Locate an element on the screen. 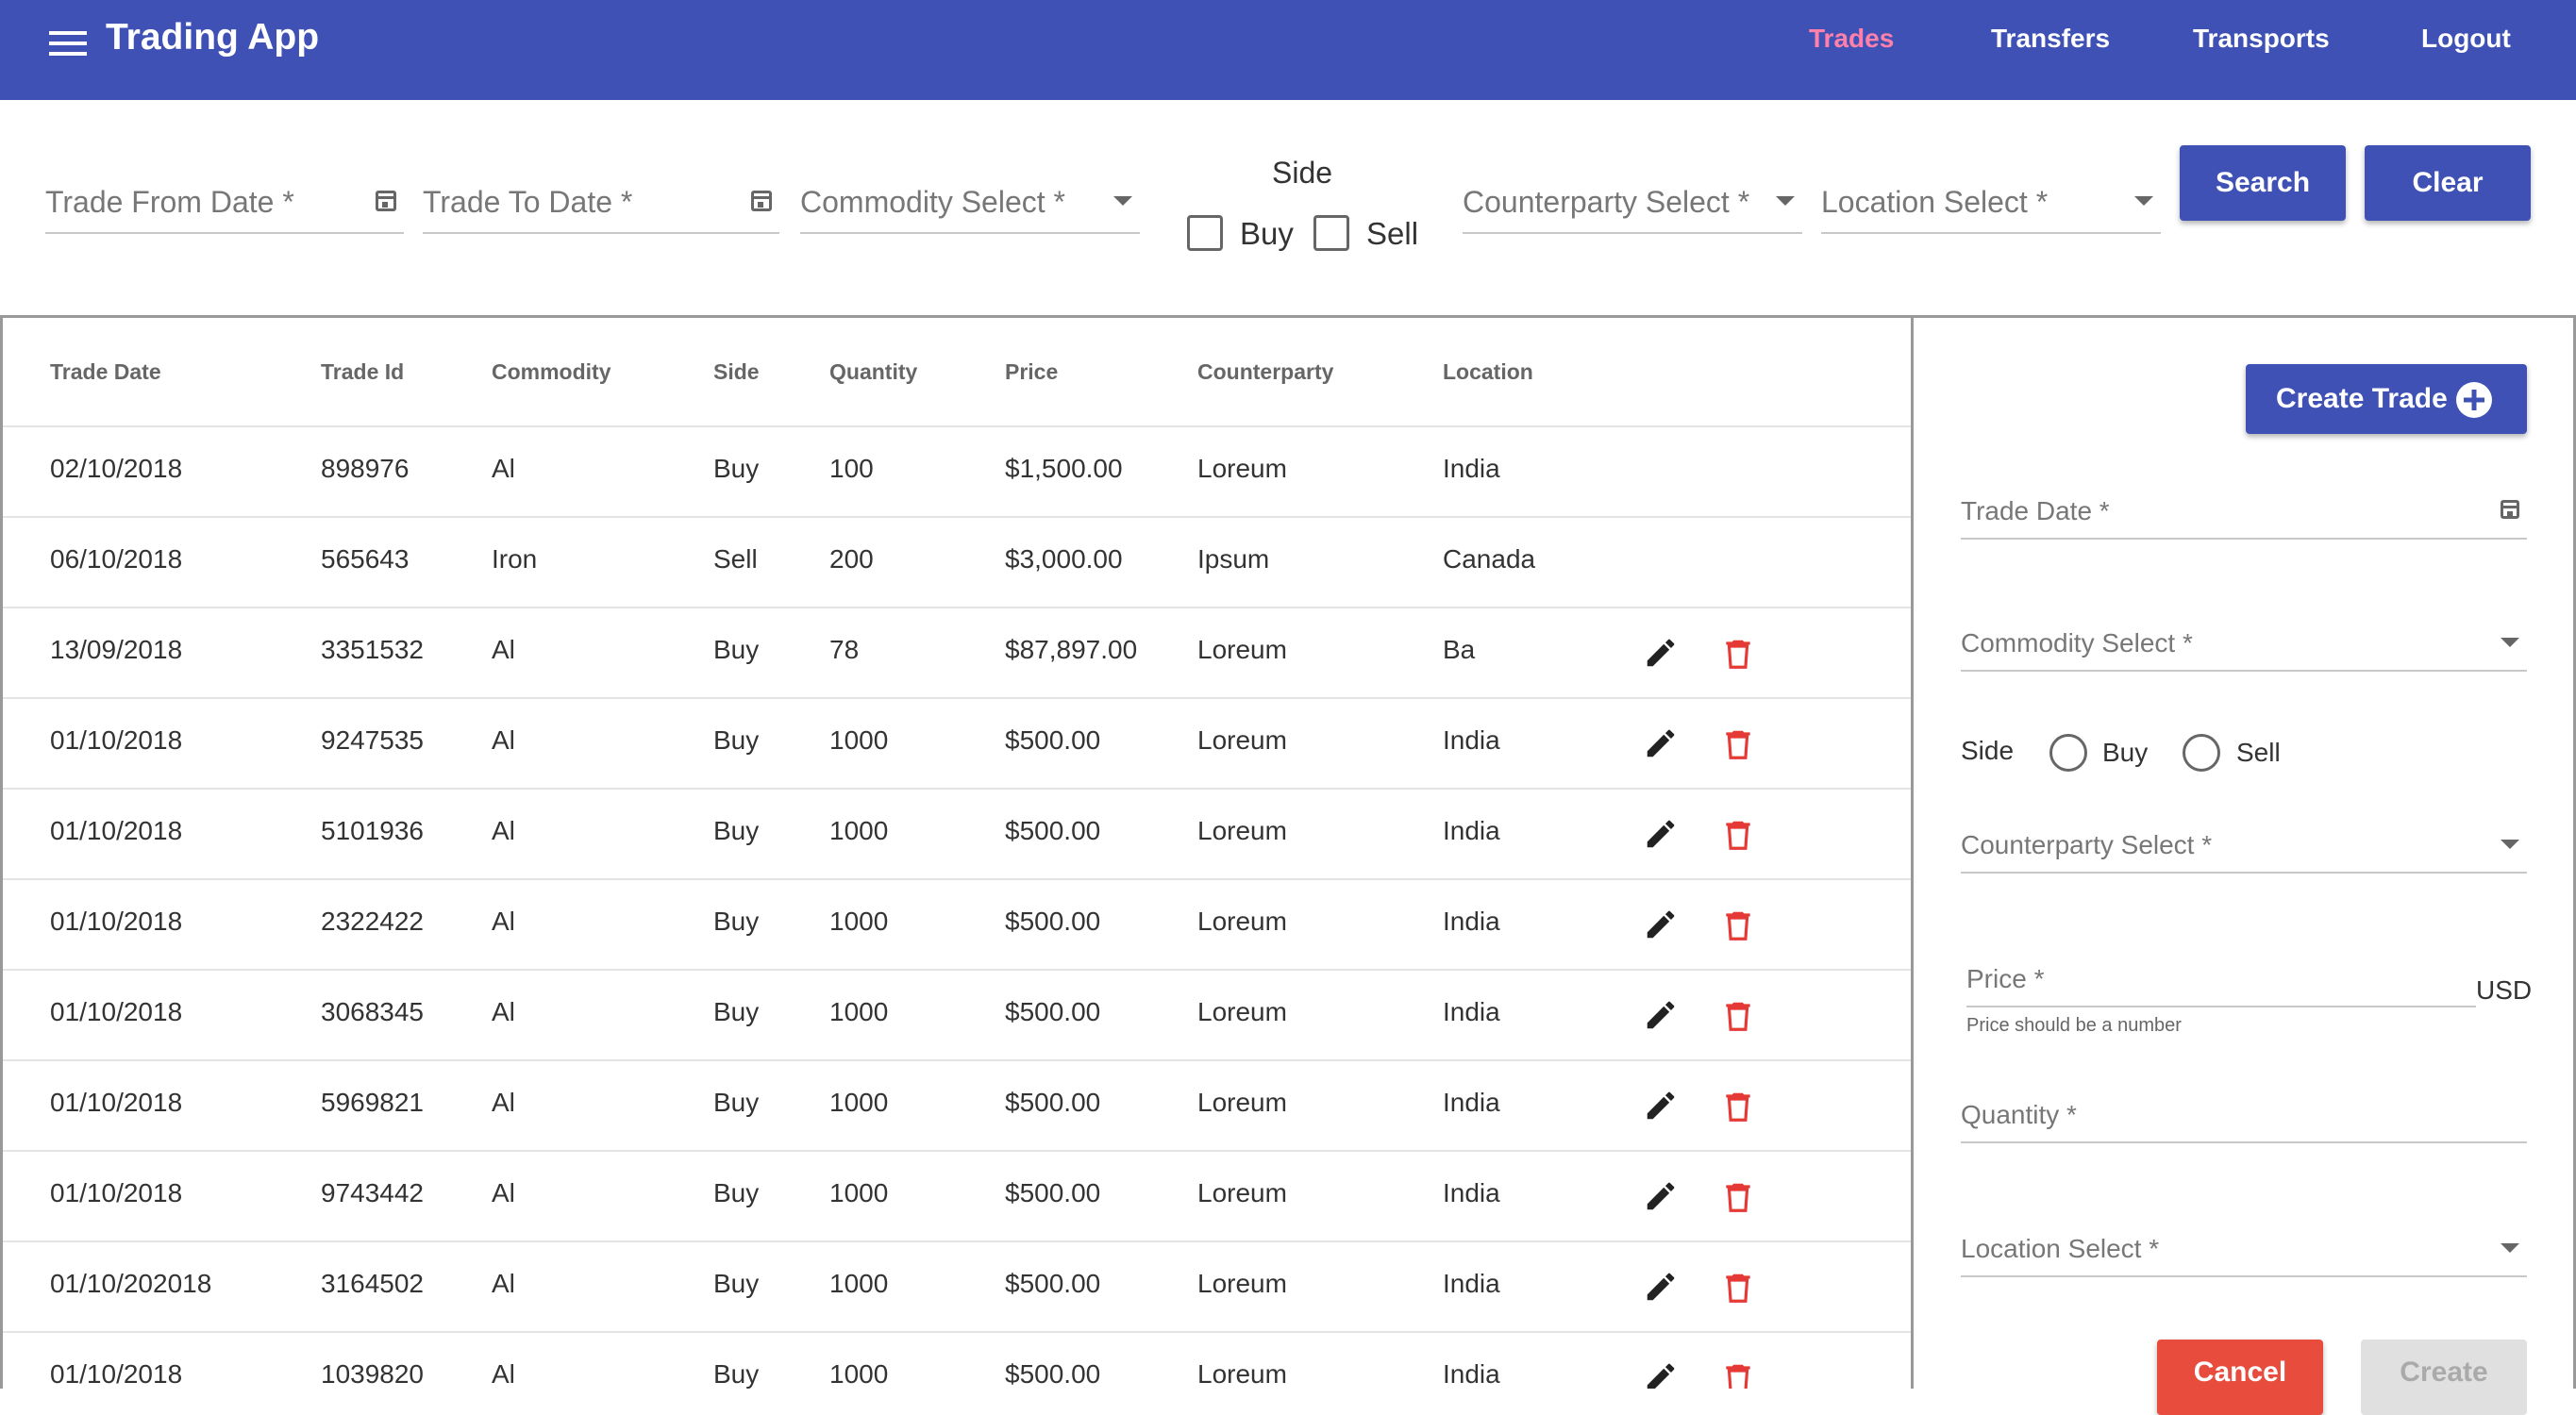 This screenshot has height=1415, width=2576. location-select: Location Select * is located at coordinates (1991, 205).